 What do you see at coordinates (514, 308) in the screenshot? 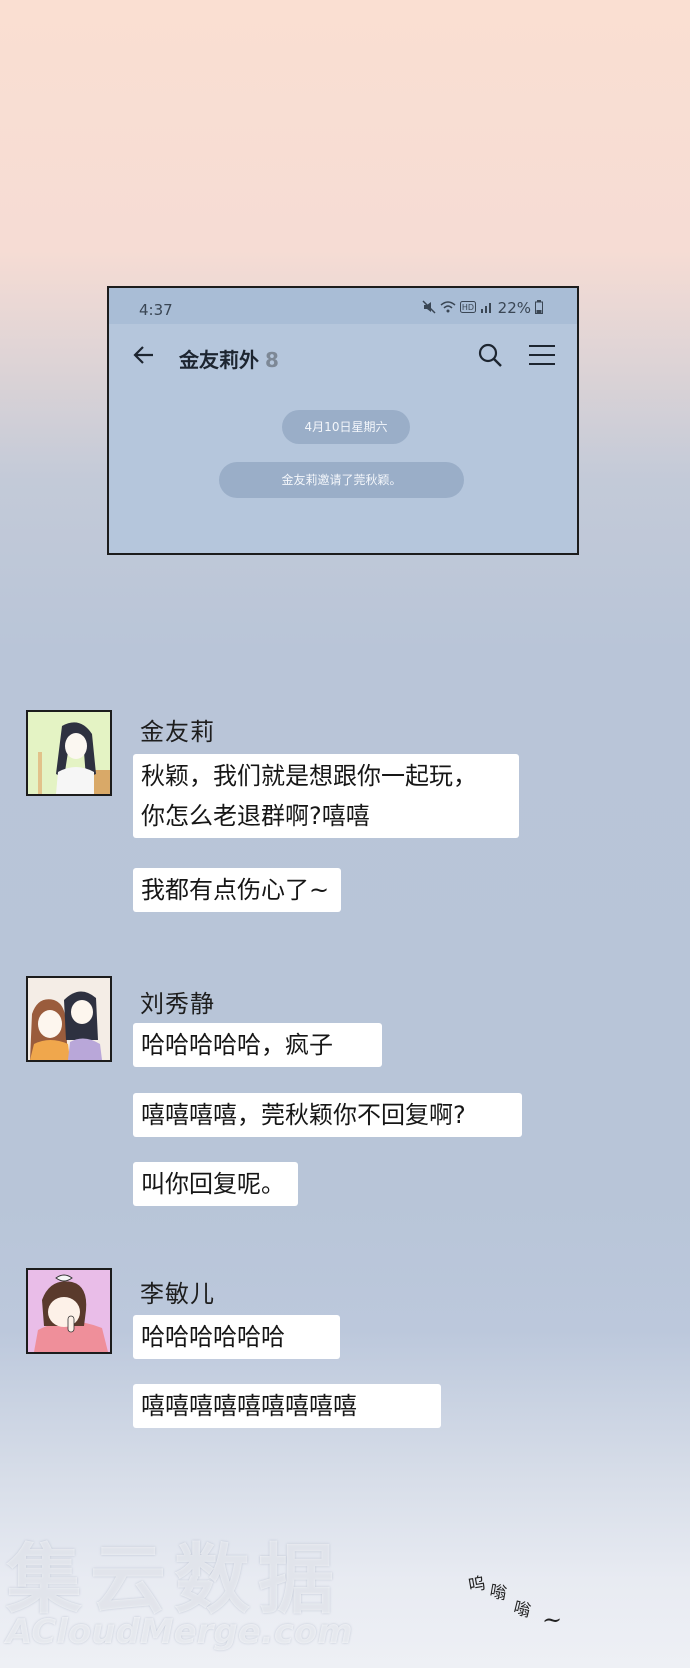
I see `battery-percent: 22%` at bounding box center [514, 308].